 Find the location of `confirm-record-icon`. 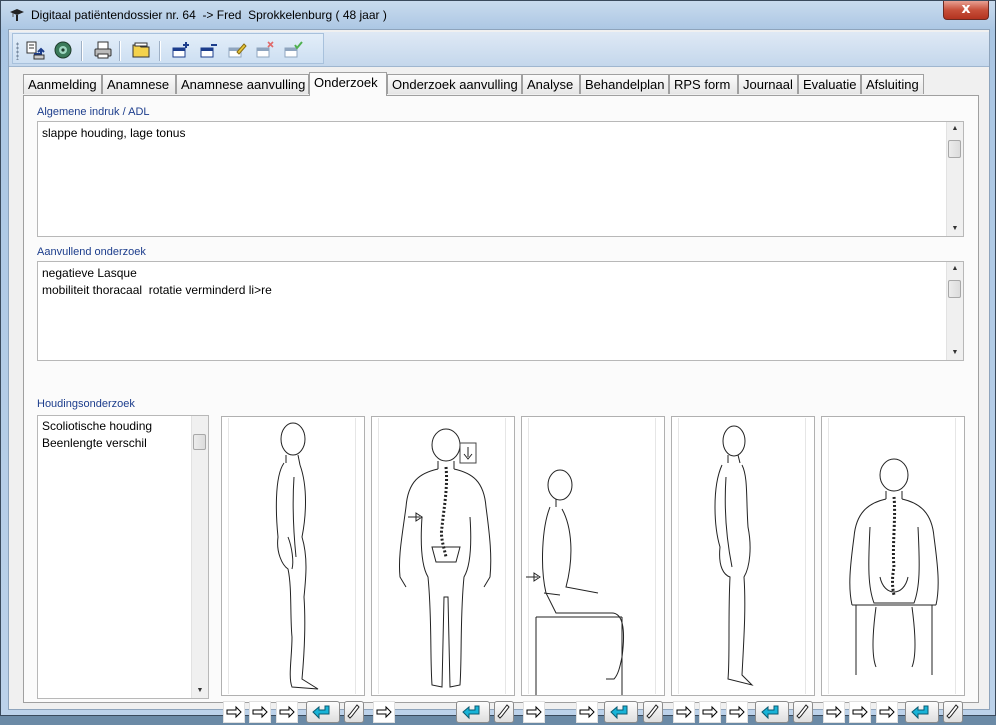

confirm-record-icon is located at coordinates (293, 50).